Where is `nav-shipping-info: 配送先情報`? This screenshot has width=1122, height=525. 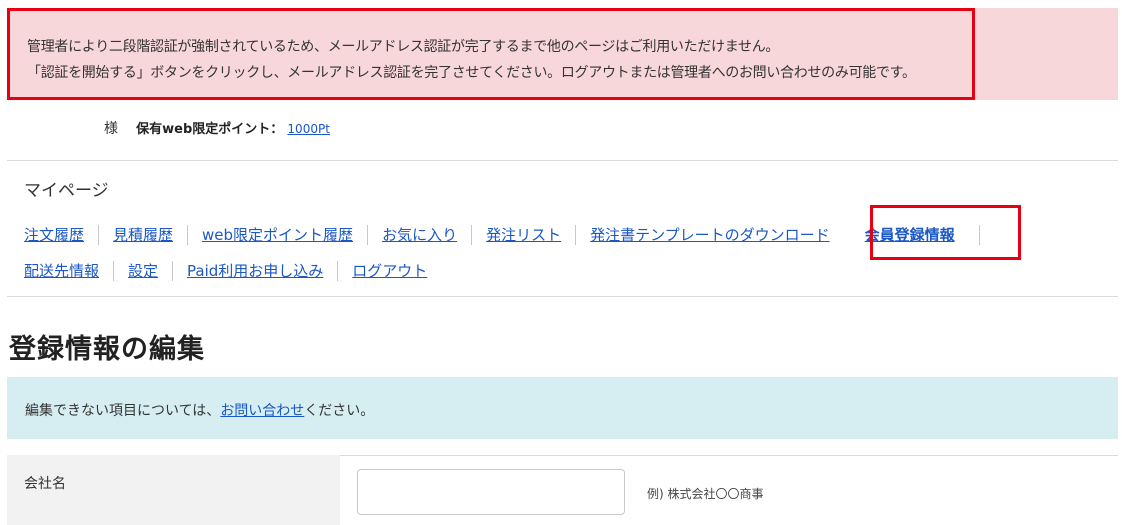
nav-shipping-info: 配送先情報 is located at coordinates (61, 270).